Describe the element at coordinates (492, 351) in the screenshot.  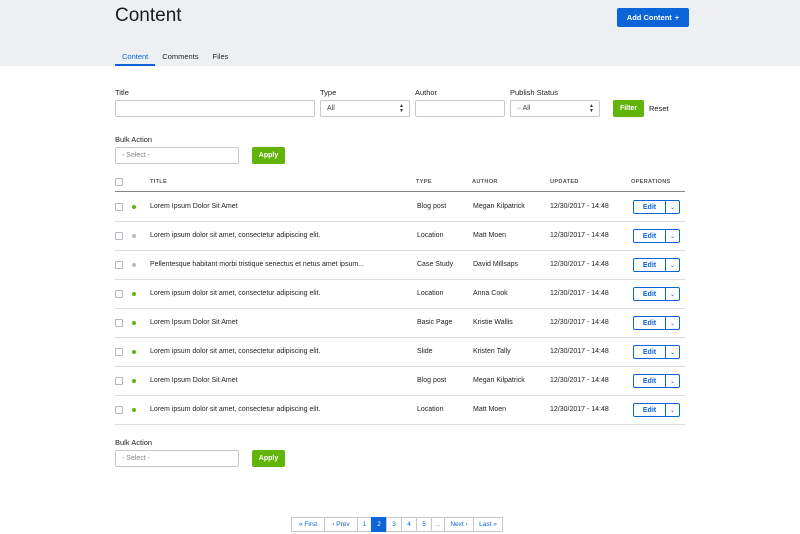
I see `row-author: Kristen Tally` at that location.